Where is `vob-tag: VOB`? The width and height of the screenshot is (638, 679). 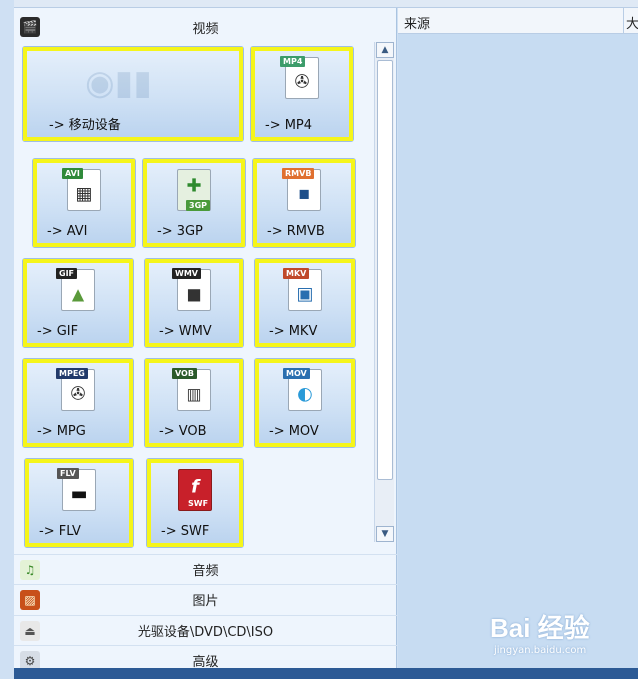 vob-tag: VOB is located at coordinates (184, 373).